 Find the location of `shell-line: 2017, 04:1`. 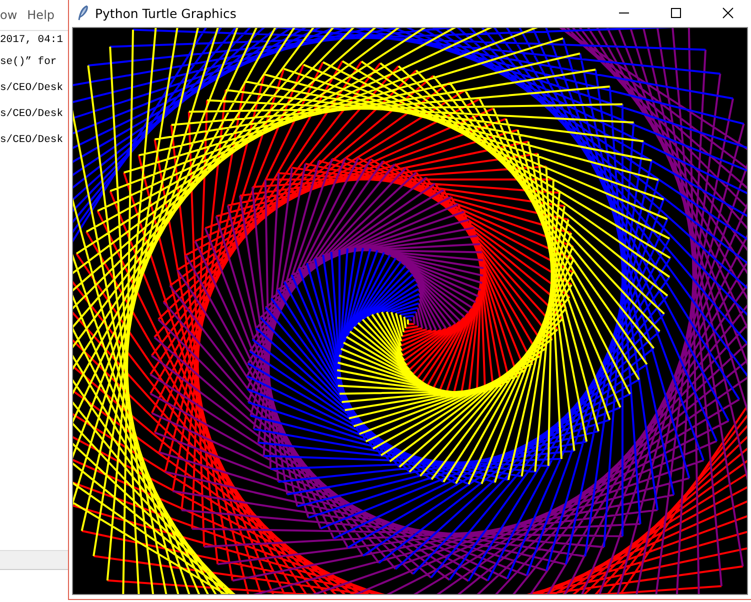

shell-line: 2017, 04:1 is located at coordinates (32, 40).